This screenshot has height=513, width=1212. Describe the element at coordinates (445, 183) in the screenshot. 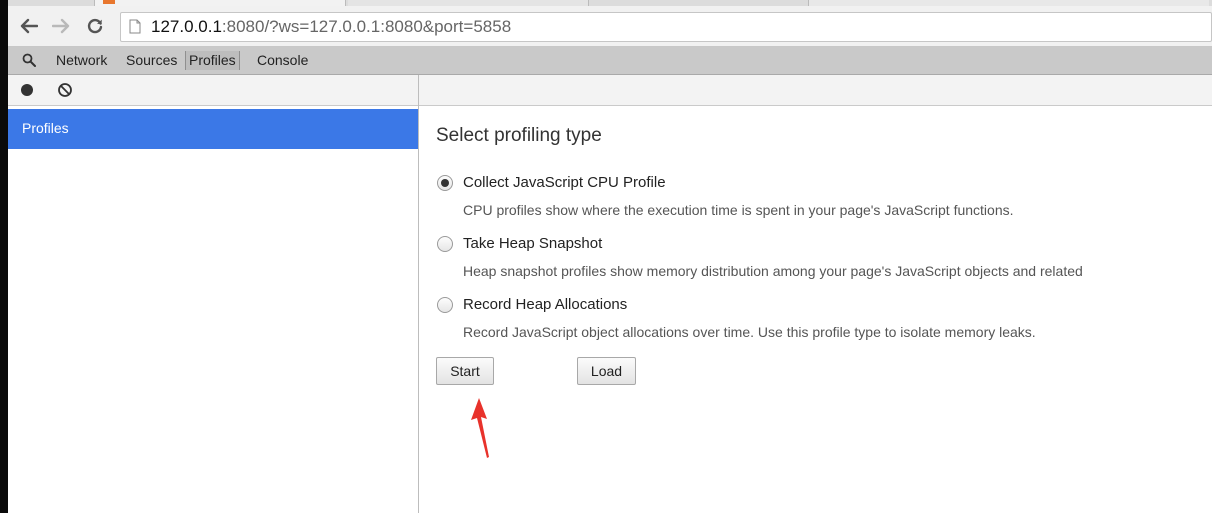

I see `radio-cpu-profile` at that location.